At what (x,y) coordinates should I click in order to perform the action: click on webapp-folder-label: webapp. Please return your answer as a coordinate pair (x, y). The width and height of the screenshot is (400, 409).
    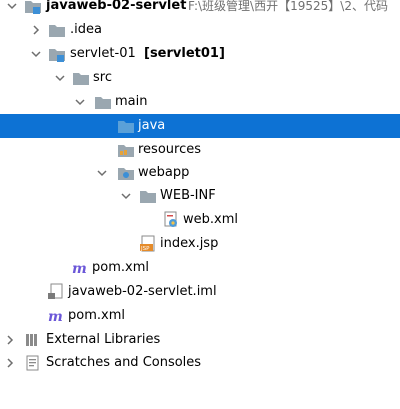
    Looking at the image, I should click on (164, 172).